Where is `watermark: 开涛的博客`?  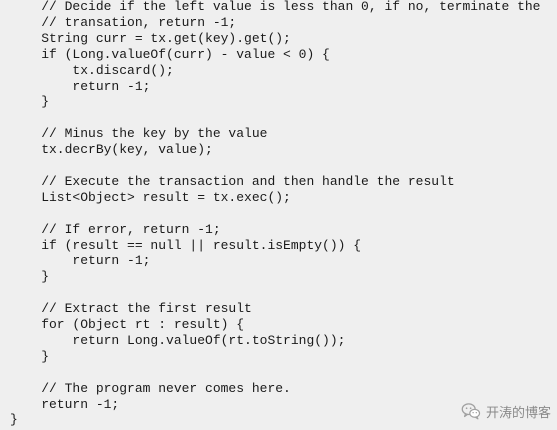 watermark: 开涛的博客 is located at coordinates (505, 411).